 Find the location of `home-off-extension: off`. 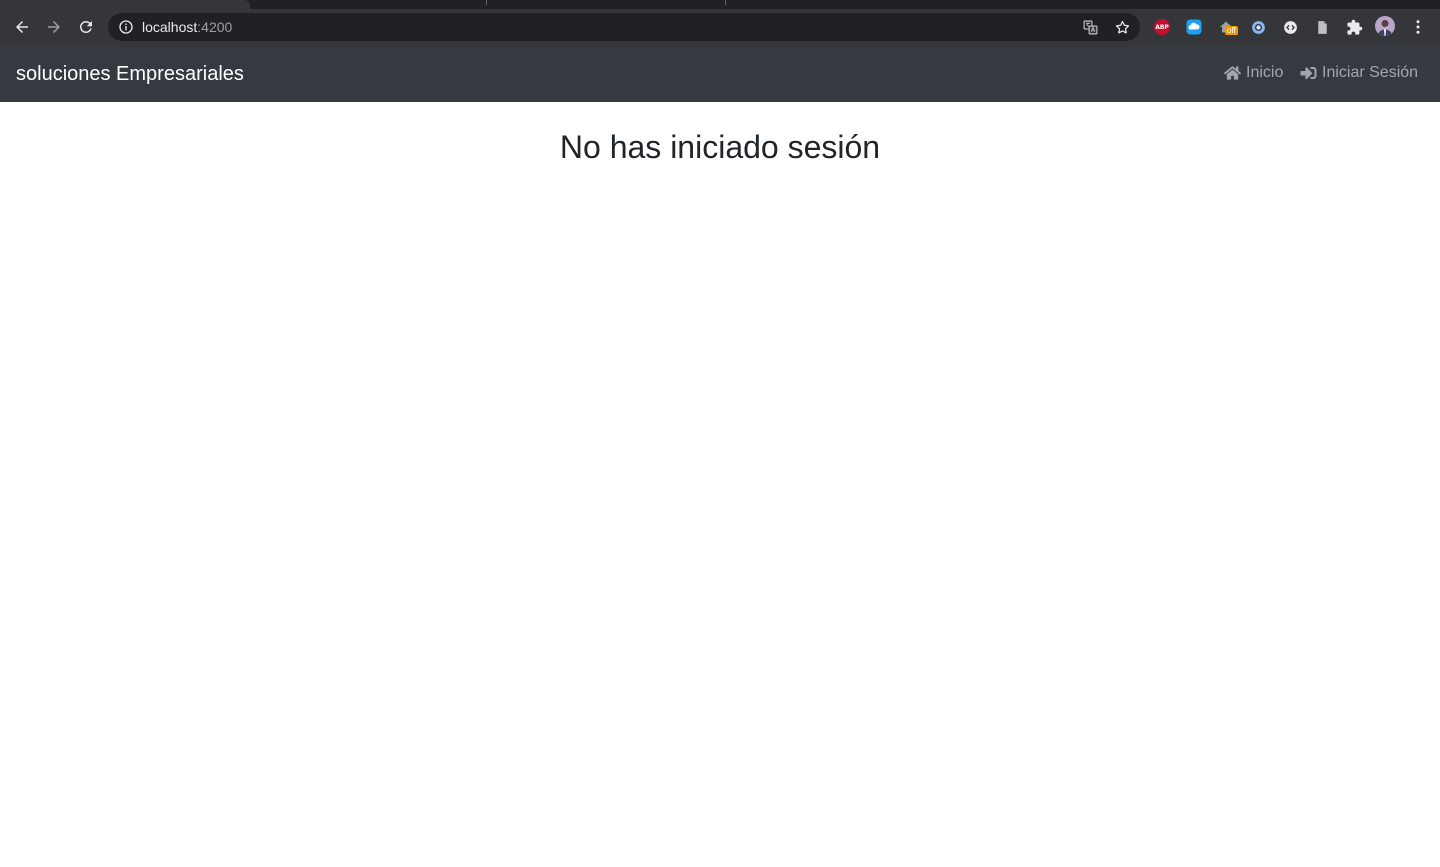

home-off-extension: off is located at coordinates (1227, 27).